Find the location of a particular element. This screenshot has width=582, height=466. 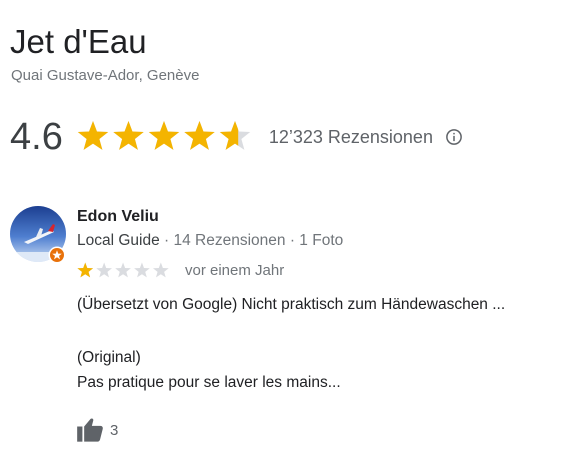

rating-stars is located at coordinates (164, 137).